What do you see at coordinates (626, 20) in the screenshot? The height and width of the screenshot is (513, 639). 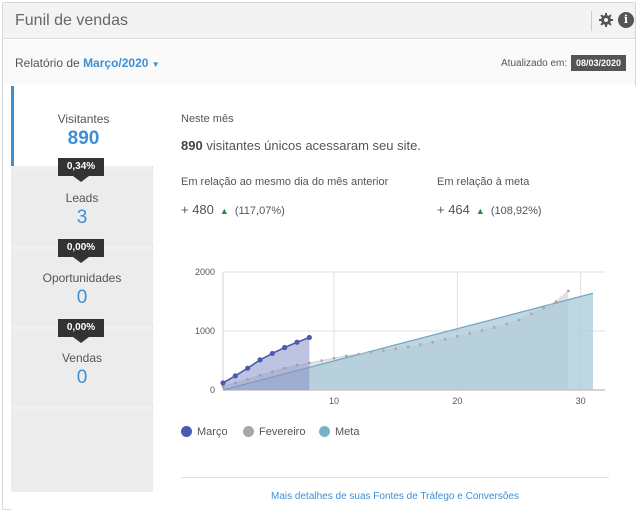 I see `info-icon: i` at bounding box center [626, 20].